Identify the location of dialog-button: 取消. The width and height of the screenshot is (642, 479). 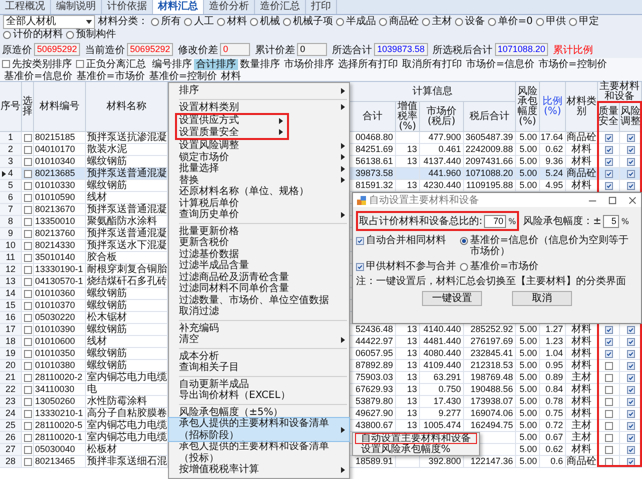
(542, 298).